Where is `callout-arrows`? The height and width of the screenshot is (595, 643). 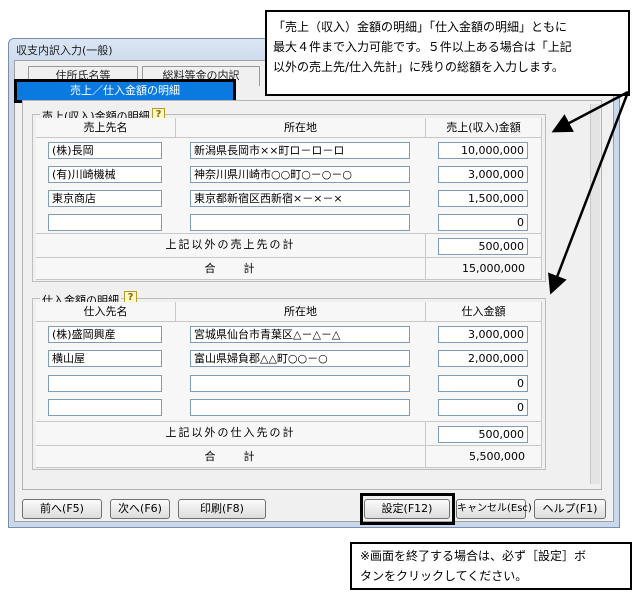 callout-arrows is located at coordinates (589, 192).